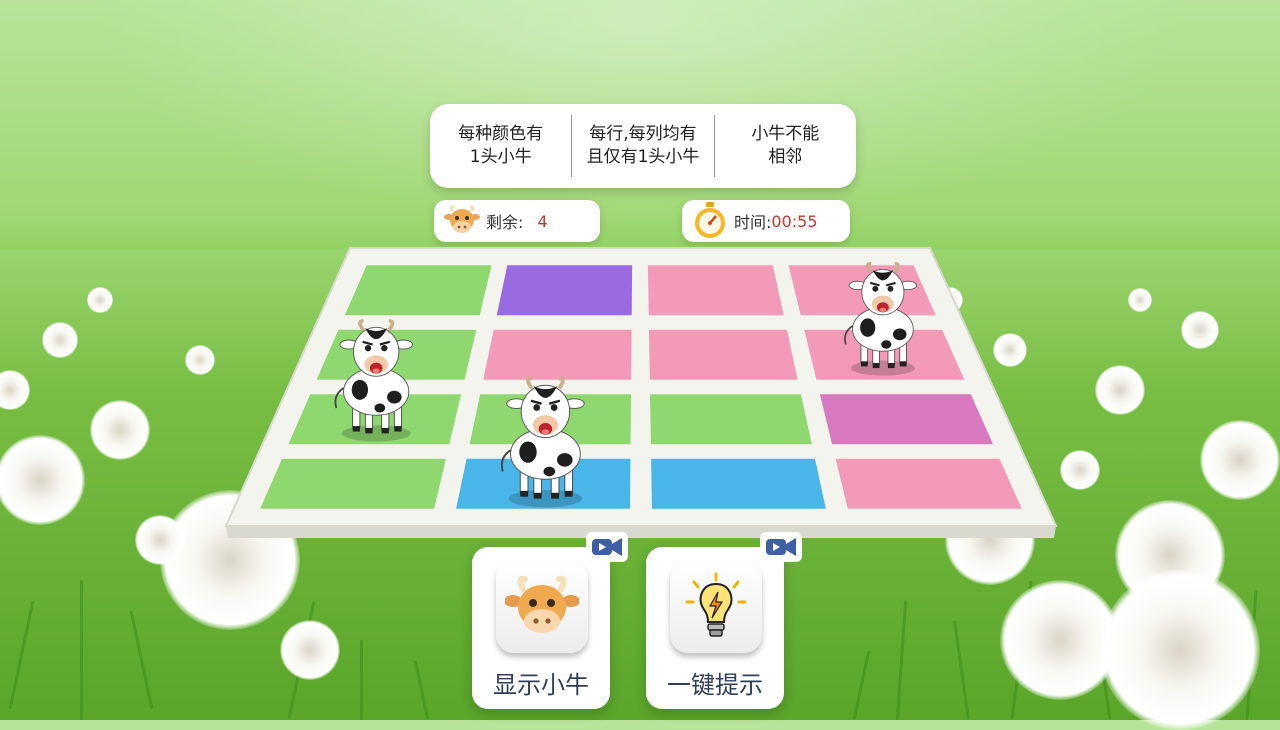 The height and width of the screenshot is (730, 1280). Describe the element at coordinates (906, 419) in the screenshot. I see `board-cell-r2-c3` at that location.